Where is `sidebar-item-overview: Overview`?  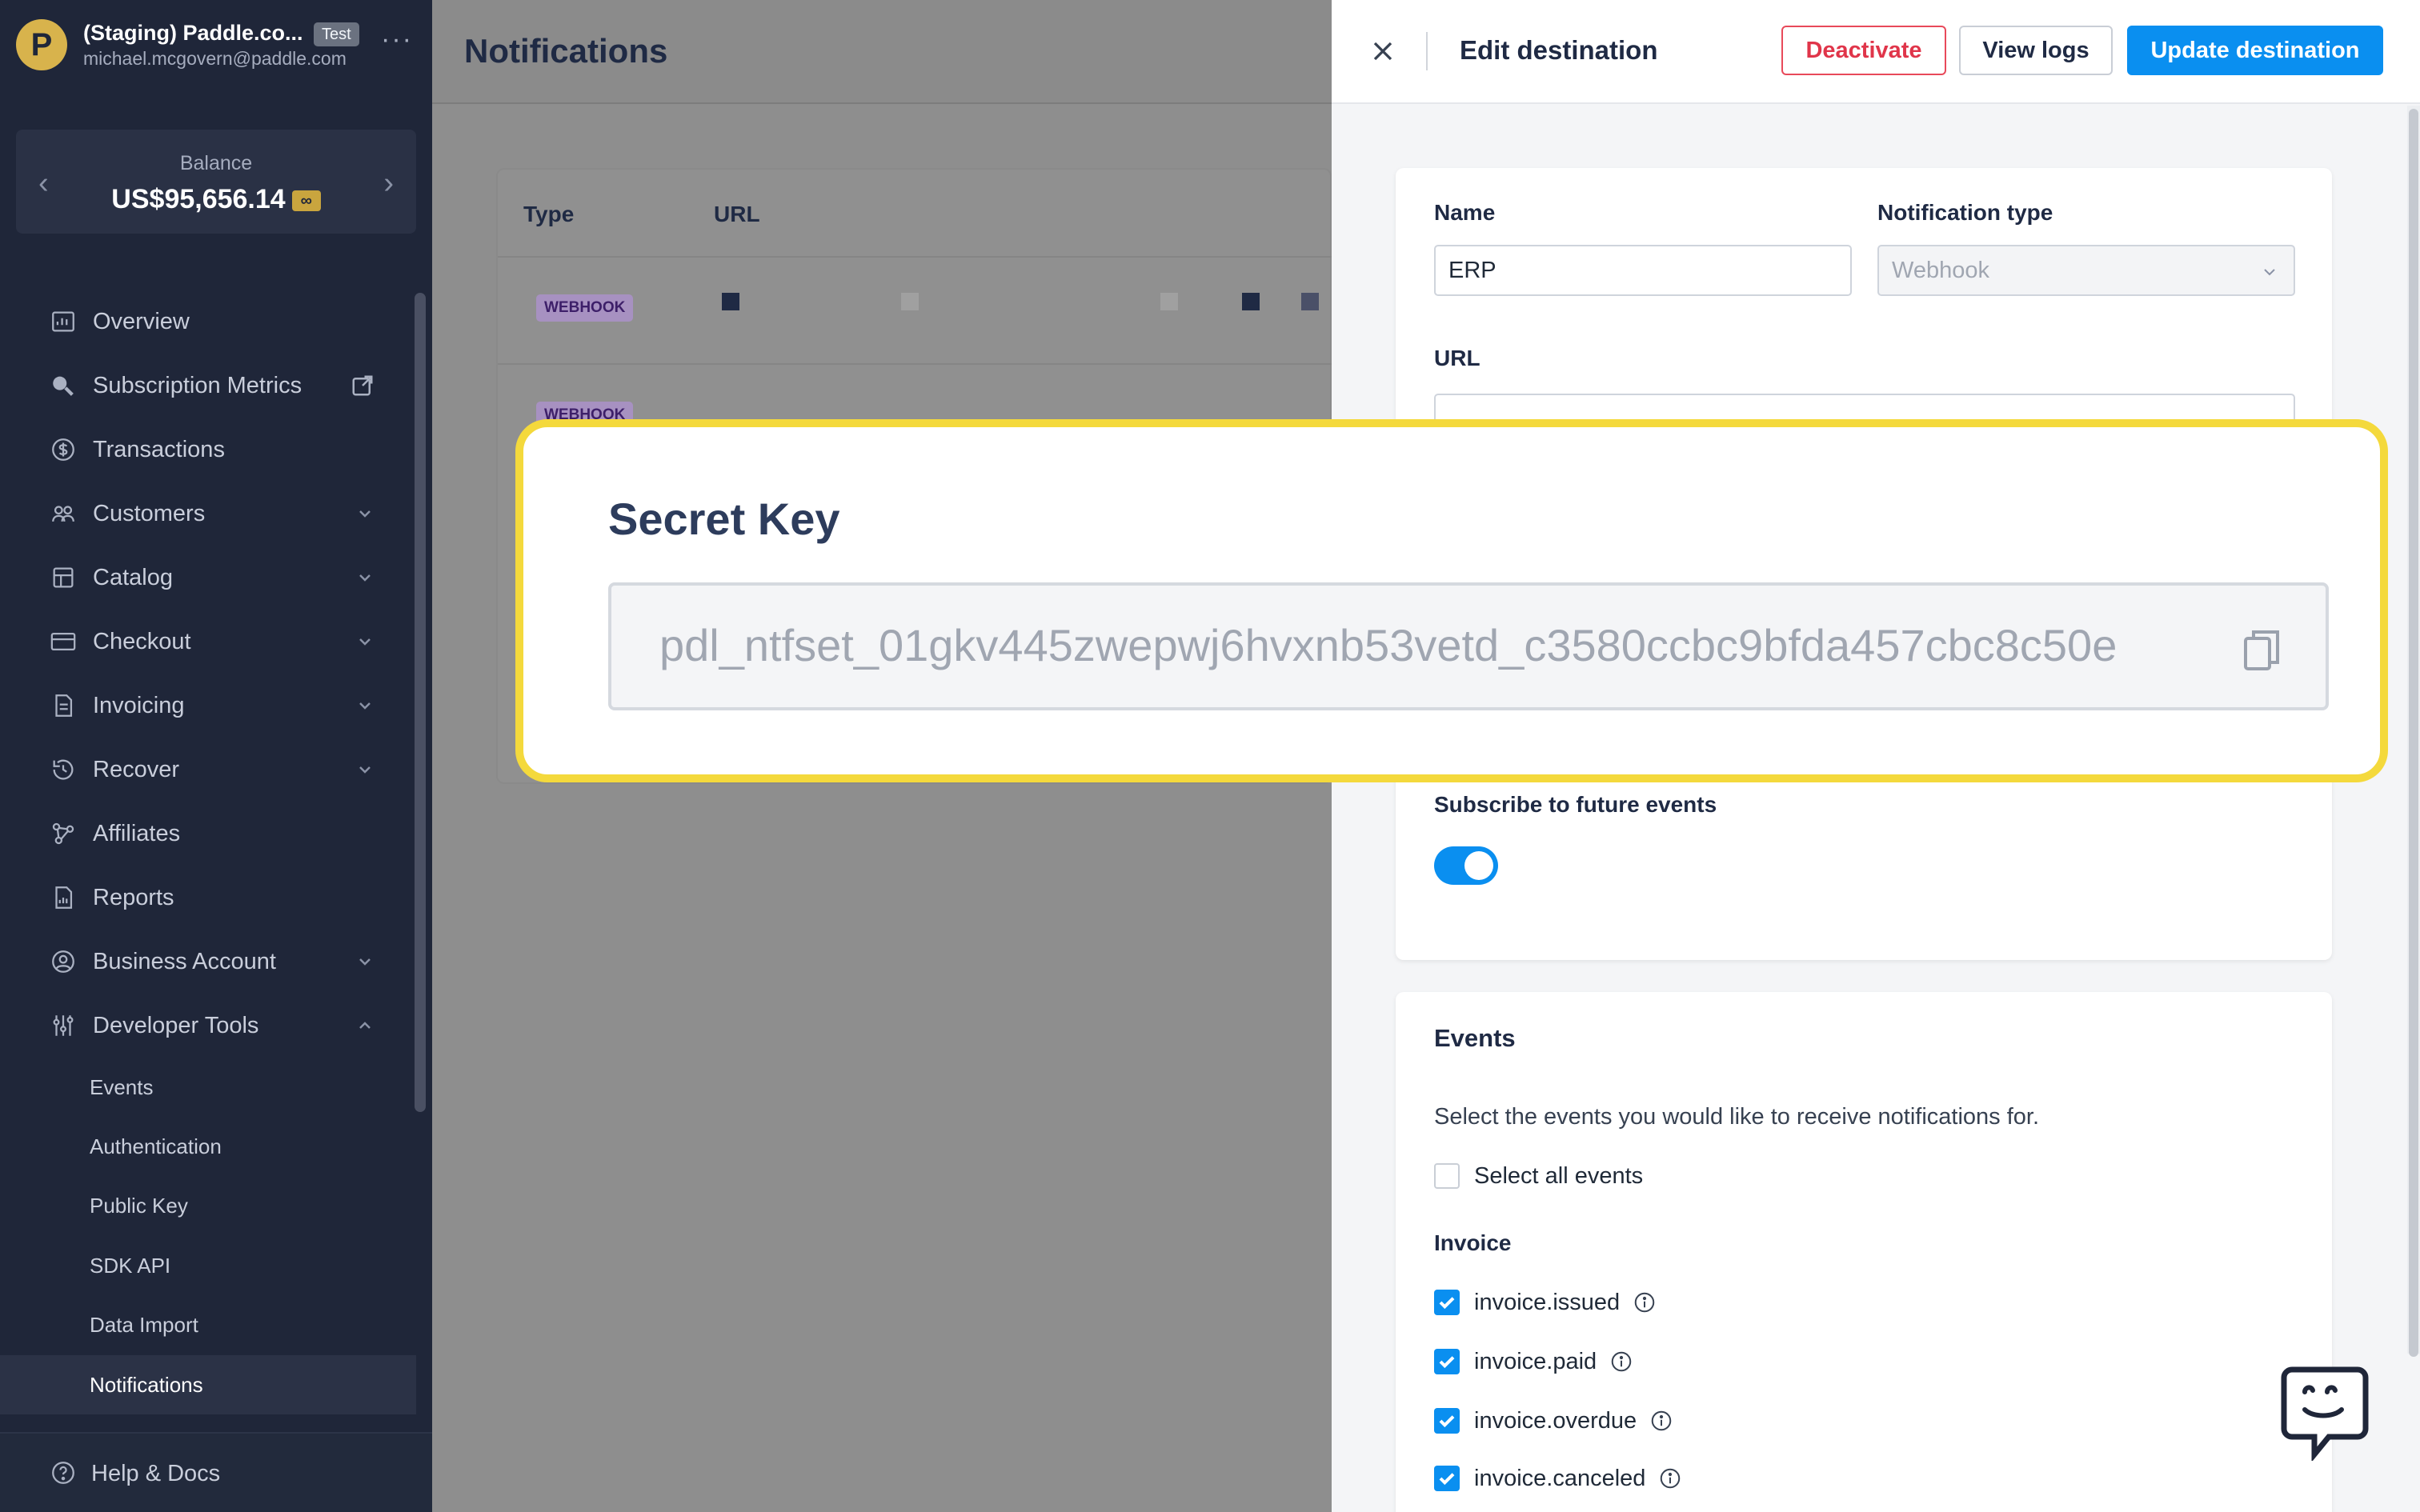 sidebar-item-overview: Overview is located at coordinates (208, 321).